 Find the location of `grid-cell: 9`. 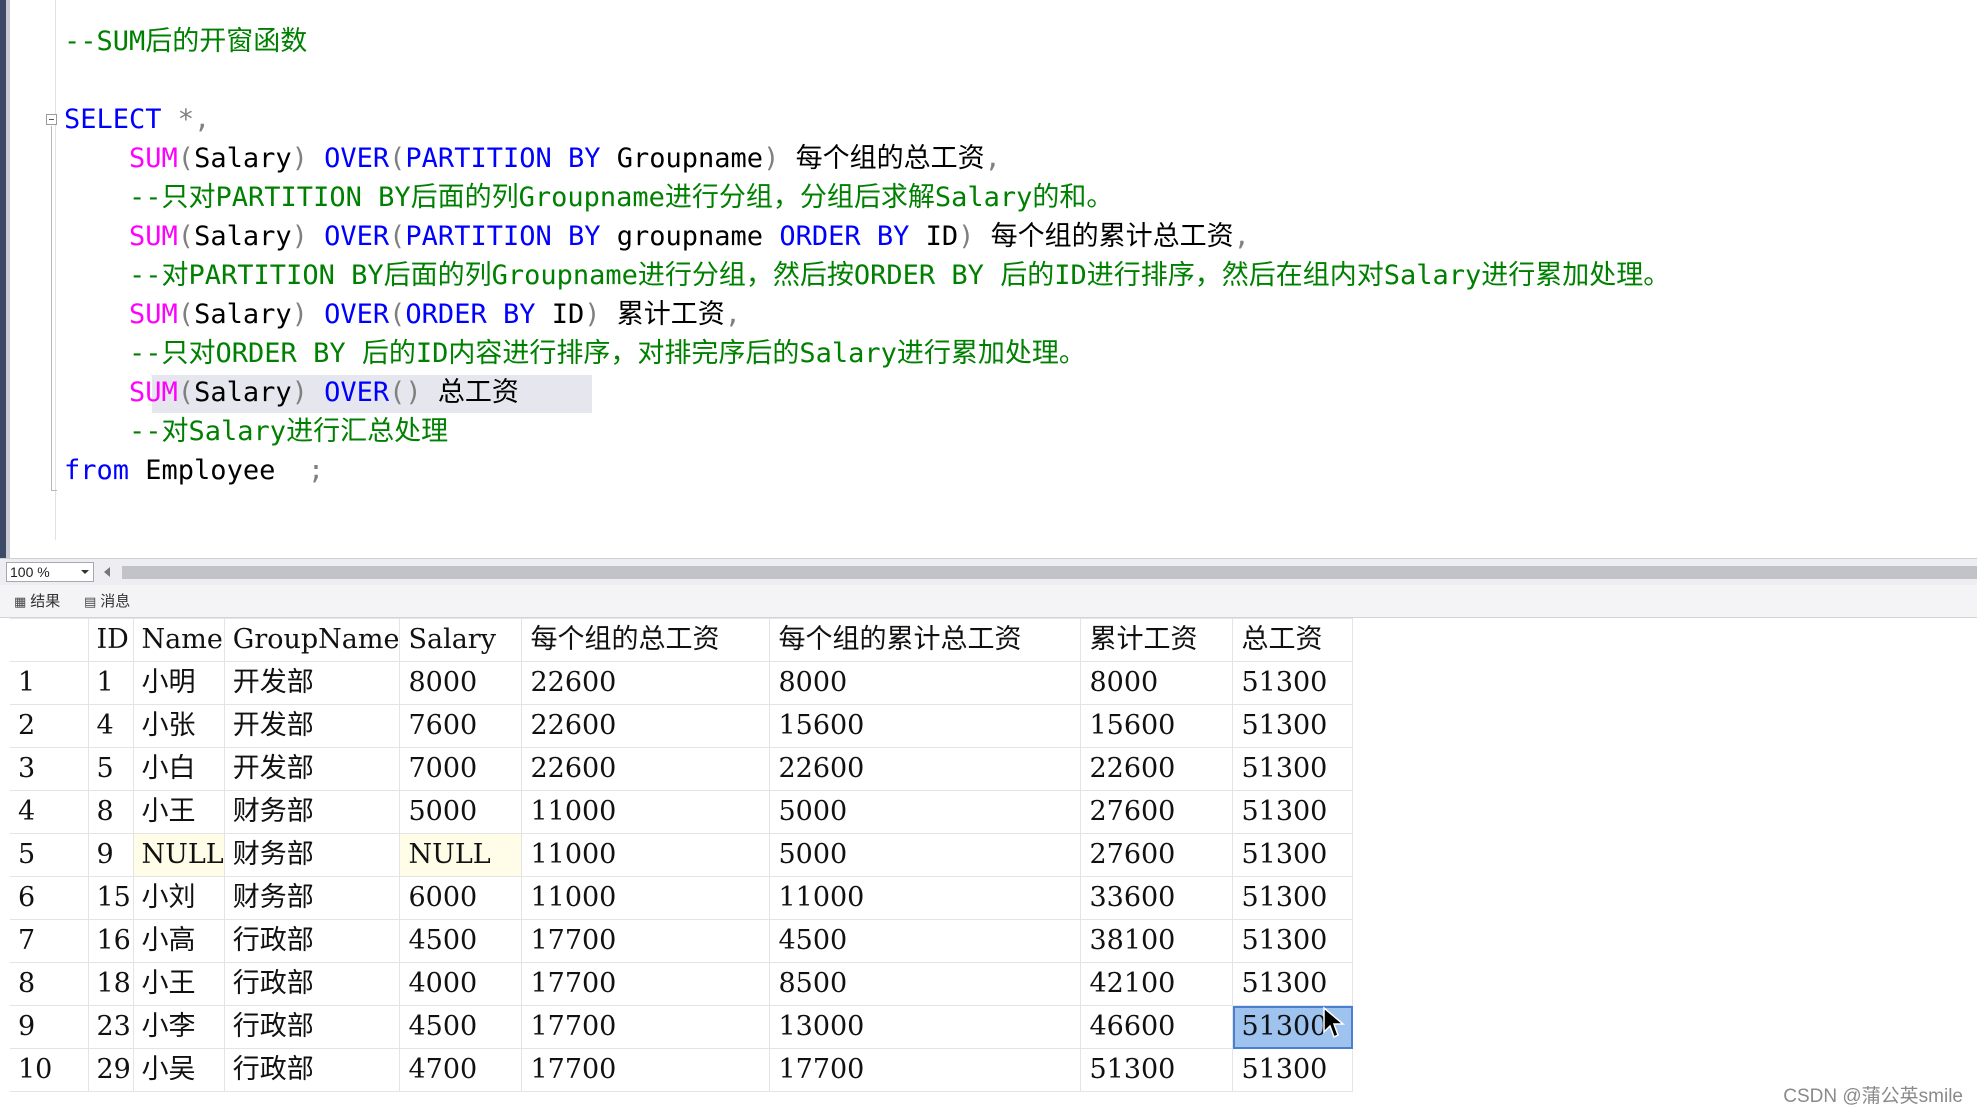

grid-cell: 9 is located at coordinates (110, 855).